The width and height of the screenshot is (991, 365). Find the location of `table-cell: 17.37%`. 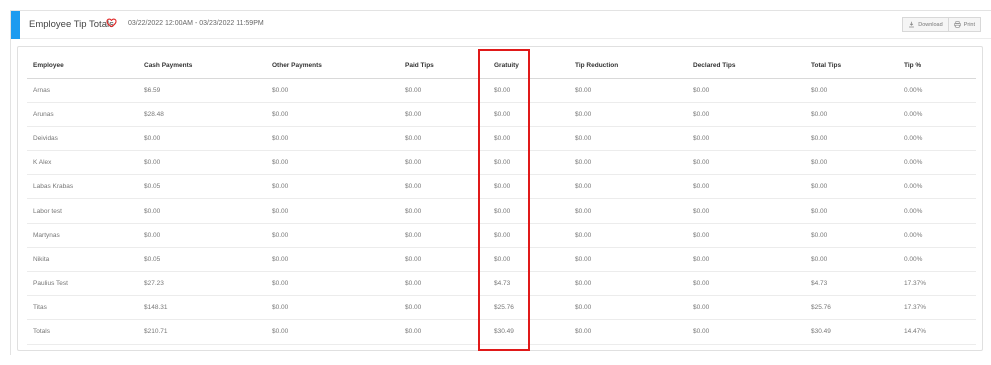

table-cell: 17.37% is located at coordinates (937, 284).